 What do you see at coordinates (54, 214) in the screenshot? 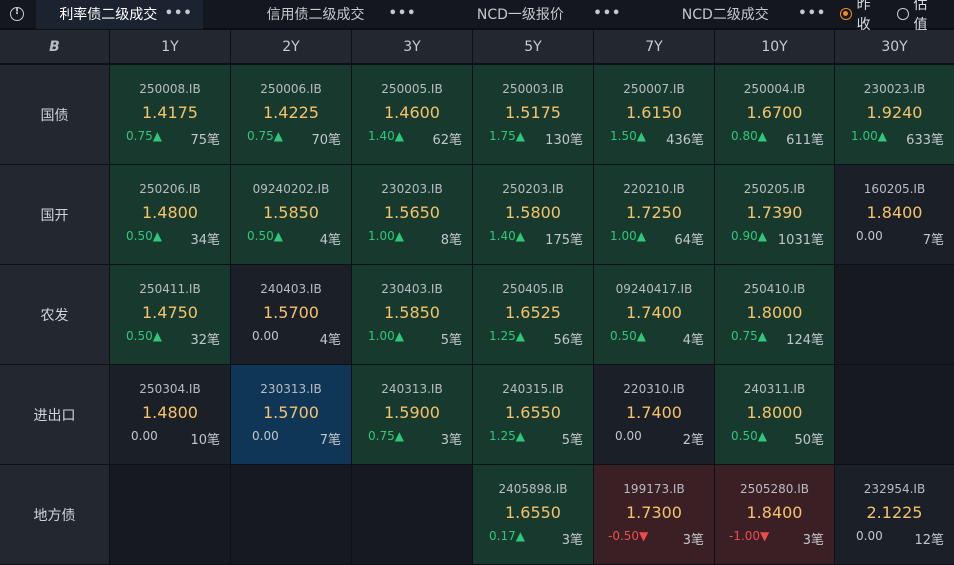
I see `row-label: 国开` at bounding box center [54, 214].